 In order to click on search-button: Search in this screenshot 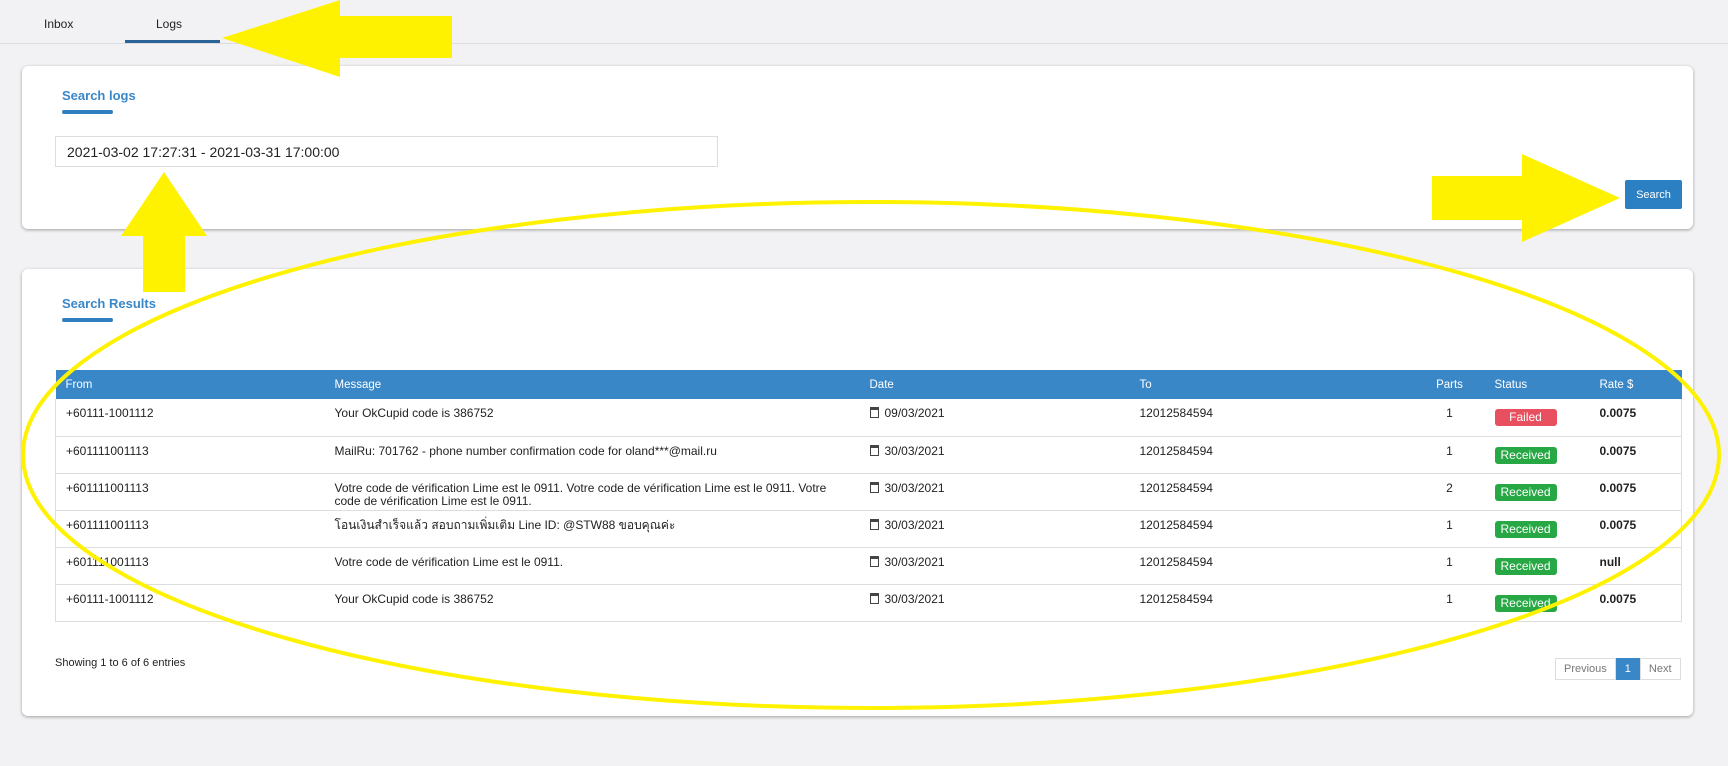, I will do `click(1653, 194)`.